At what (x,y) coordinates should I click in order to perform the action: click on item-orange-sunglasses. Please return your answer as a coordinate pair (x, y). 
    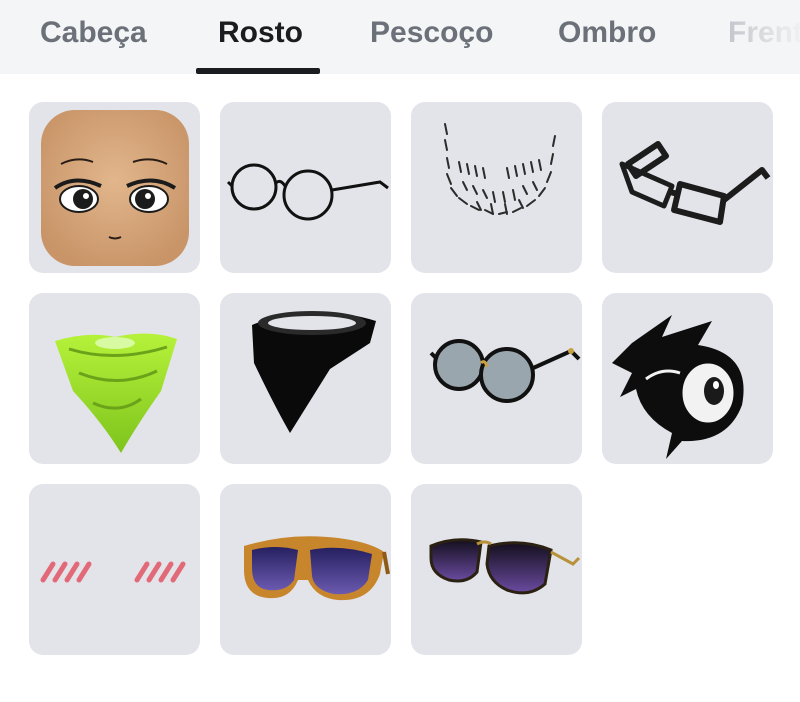
    Looking at the image, I should click on (305, 569).